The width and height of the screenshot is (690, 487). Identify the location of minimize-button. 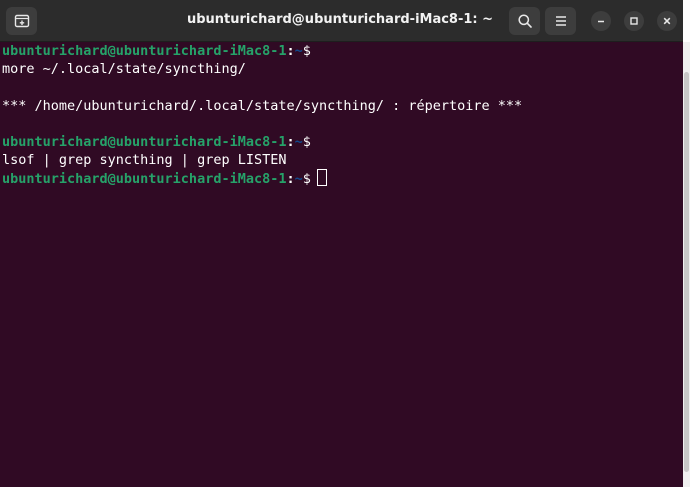
(601, 21).